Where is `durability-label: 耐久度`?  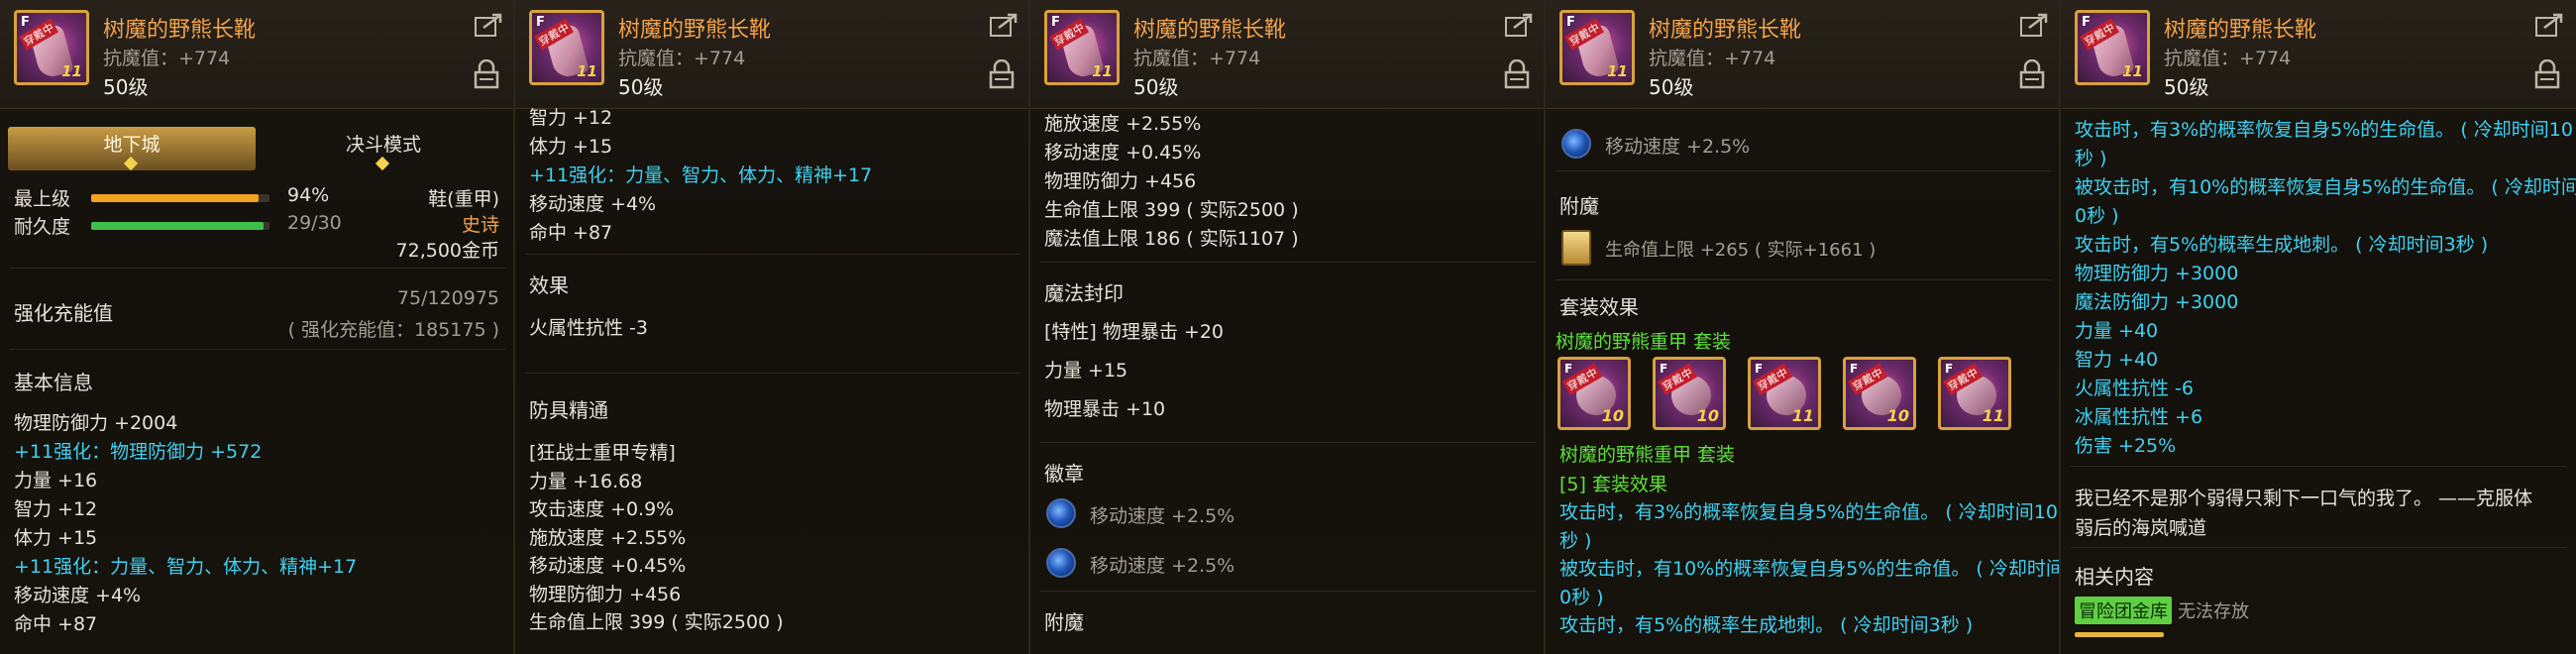 durability-label: 耐久度 is located at coordinates (42, 227).